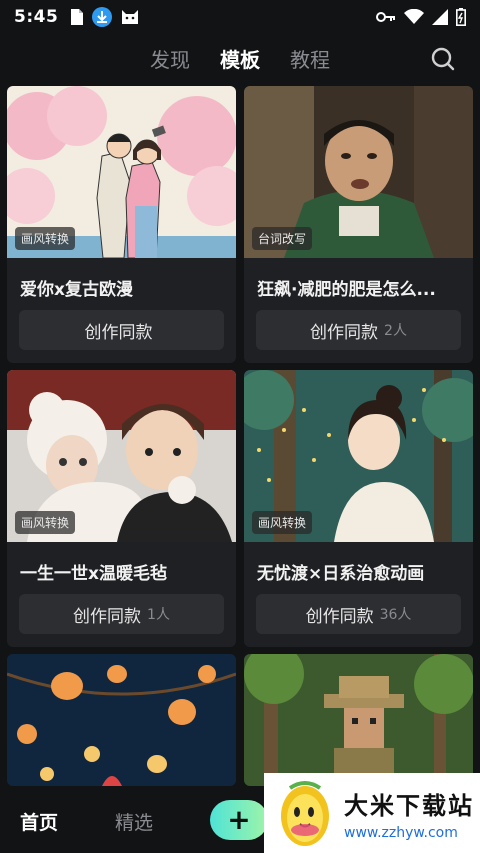  I want to click on site-watermark: 大米下载站 www.zzhyw.com, so click(372, 813).